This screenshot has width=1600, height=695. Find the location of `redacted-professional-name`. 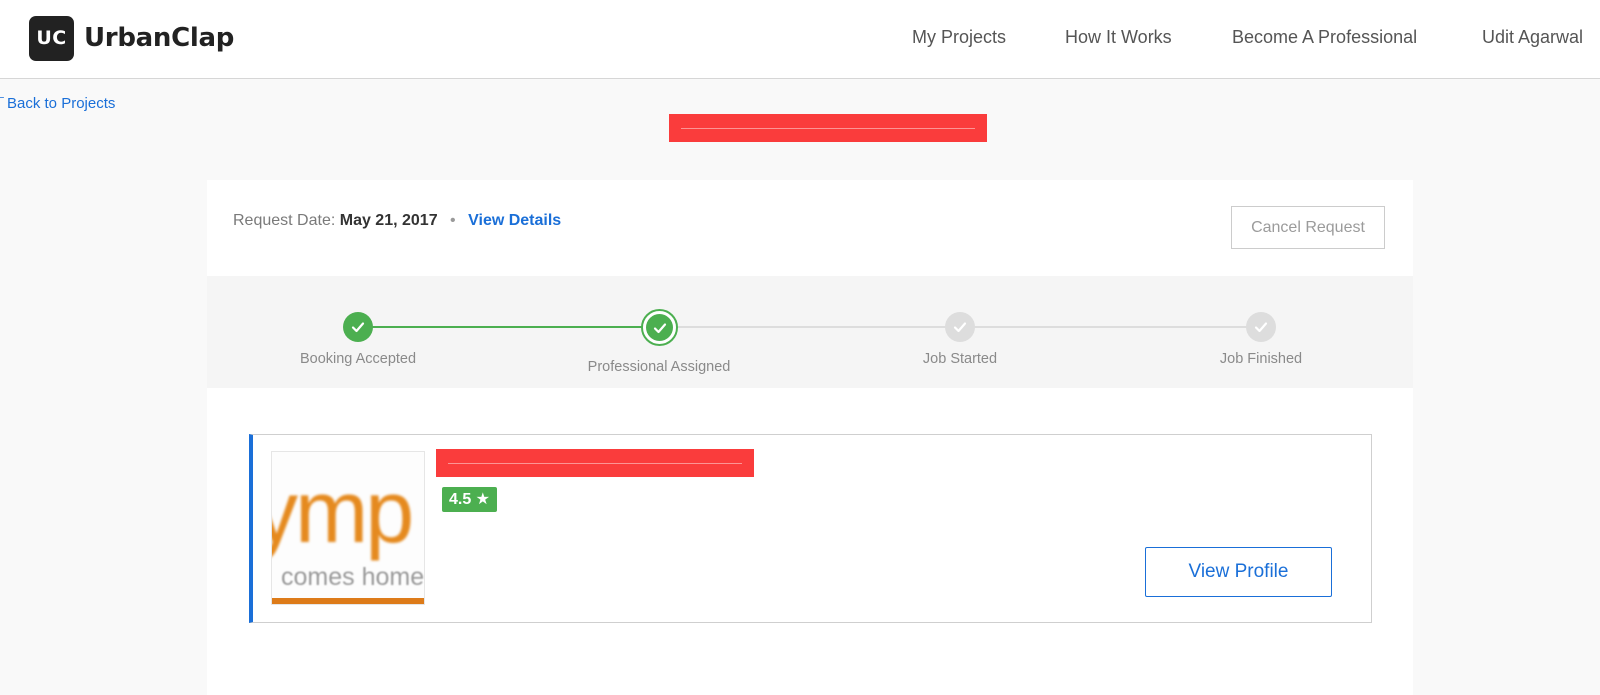

redacted-professional-name is located at coordinates (595, 463).